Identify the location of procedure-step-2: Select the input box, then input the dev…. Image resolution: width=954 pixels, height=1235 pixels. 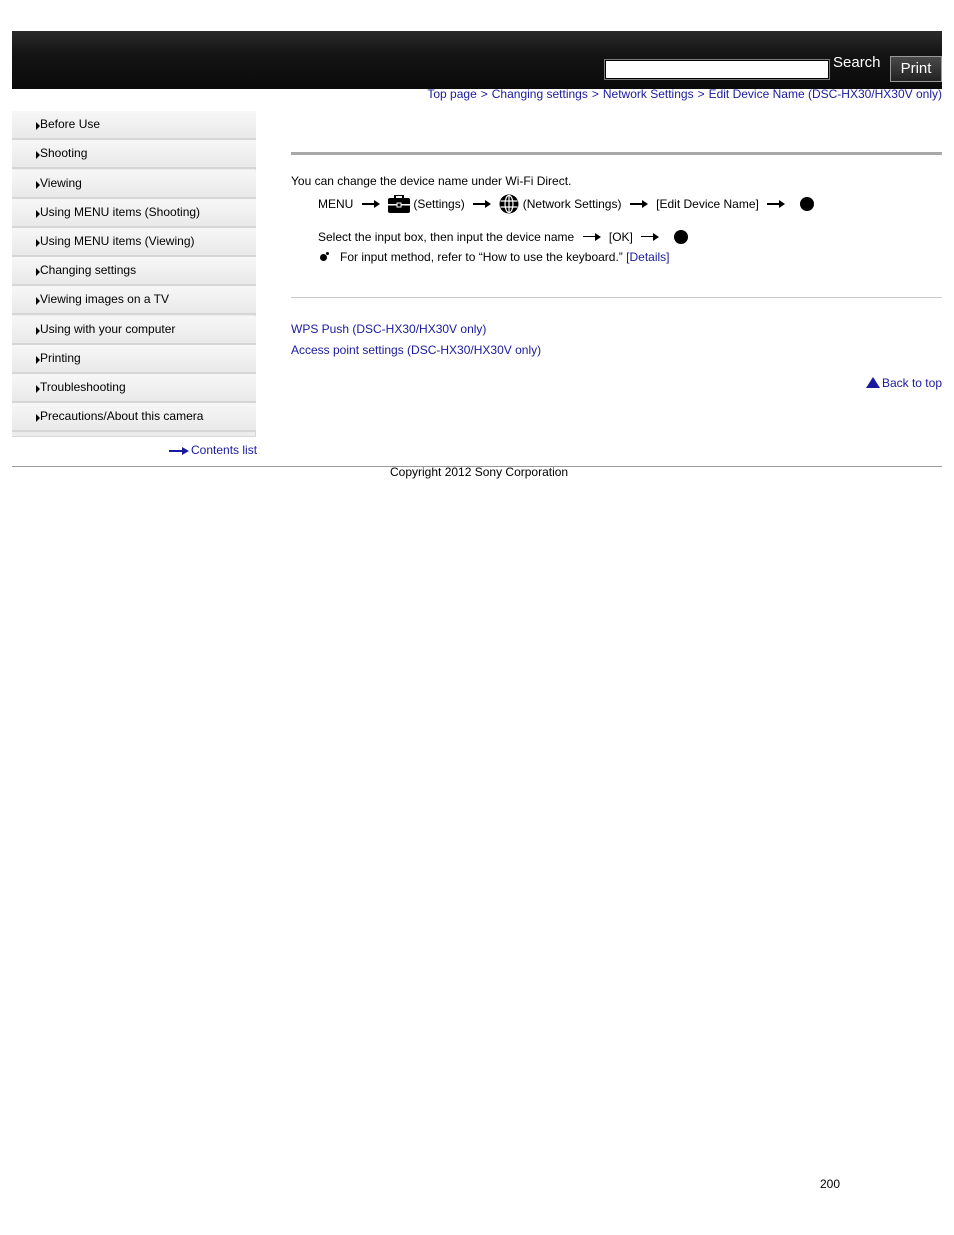
(503, 236).